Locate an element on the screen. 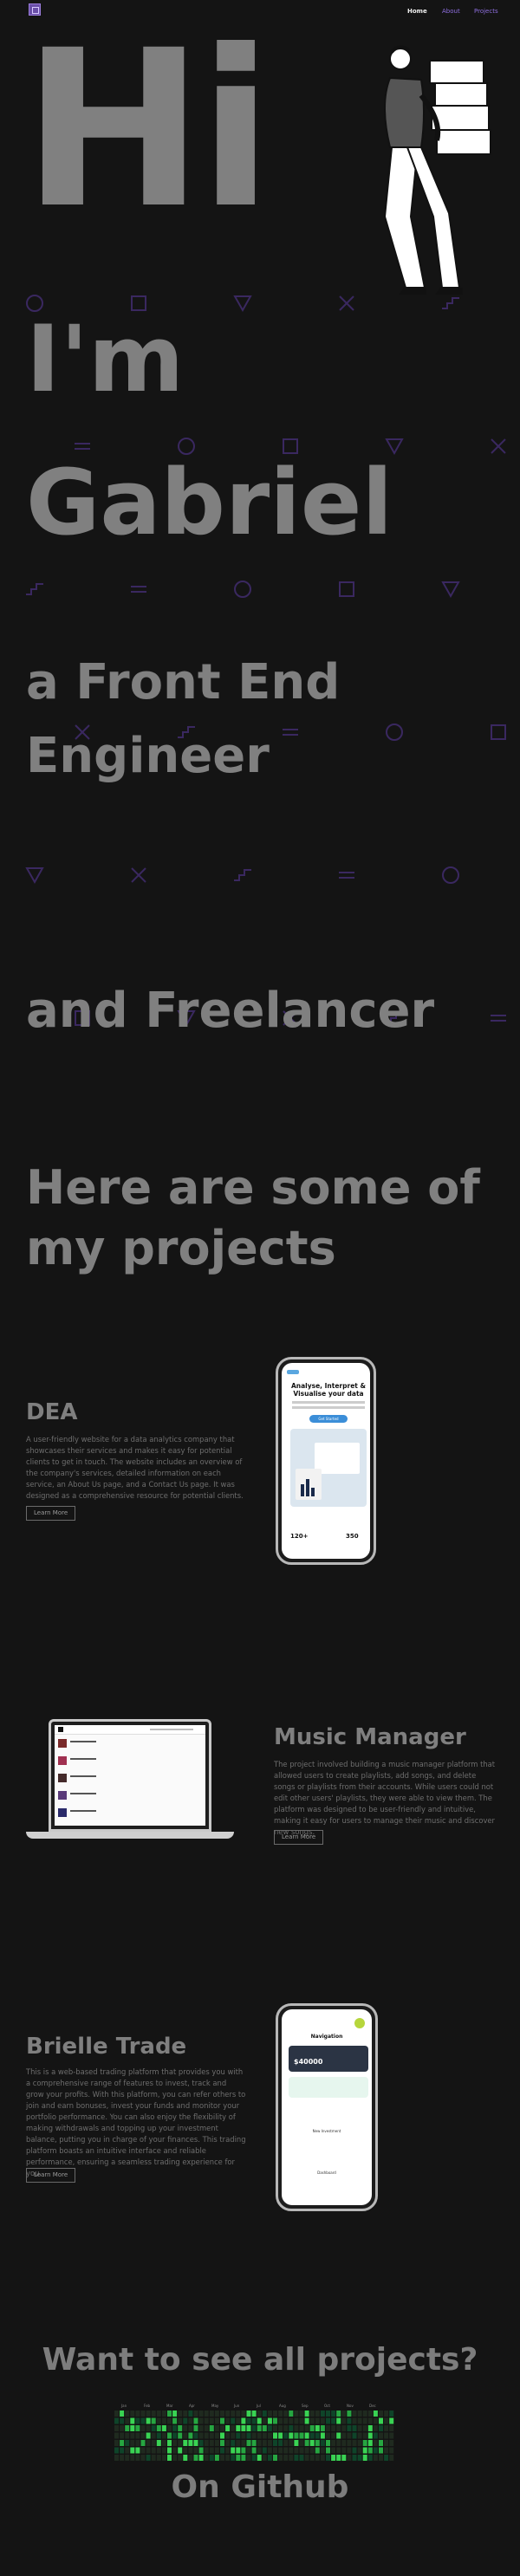  nav-about: About is located at coordinates (451, 11).